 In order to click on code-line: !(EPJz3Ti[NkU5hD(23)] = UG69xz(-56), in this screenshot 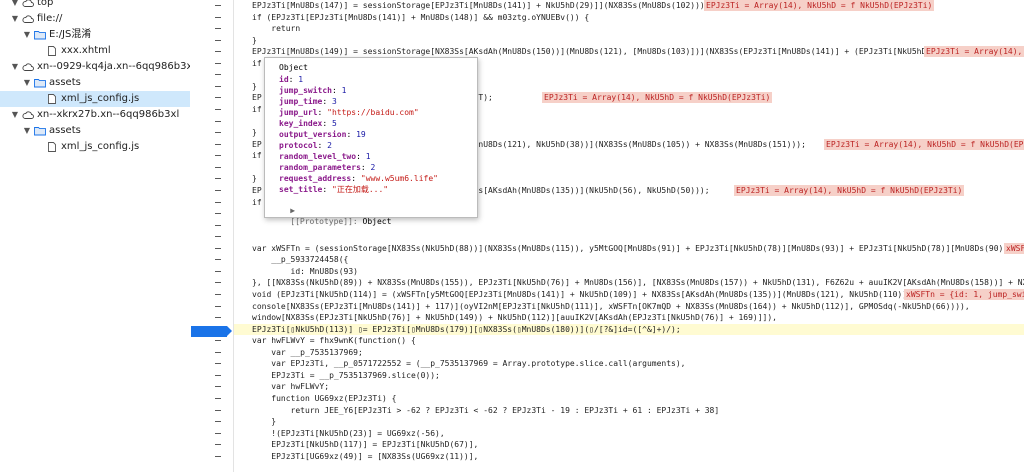, I will do `click(629, 433)`.